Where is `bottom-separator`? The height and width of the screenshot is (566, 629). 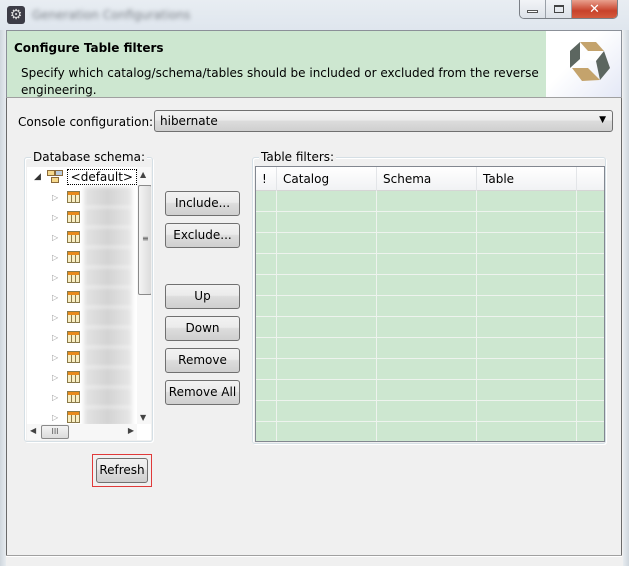
bottom-separator is located at coordinates (314, 556).